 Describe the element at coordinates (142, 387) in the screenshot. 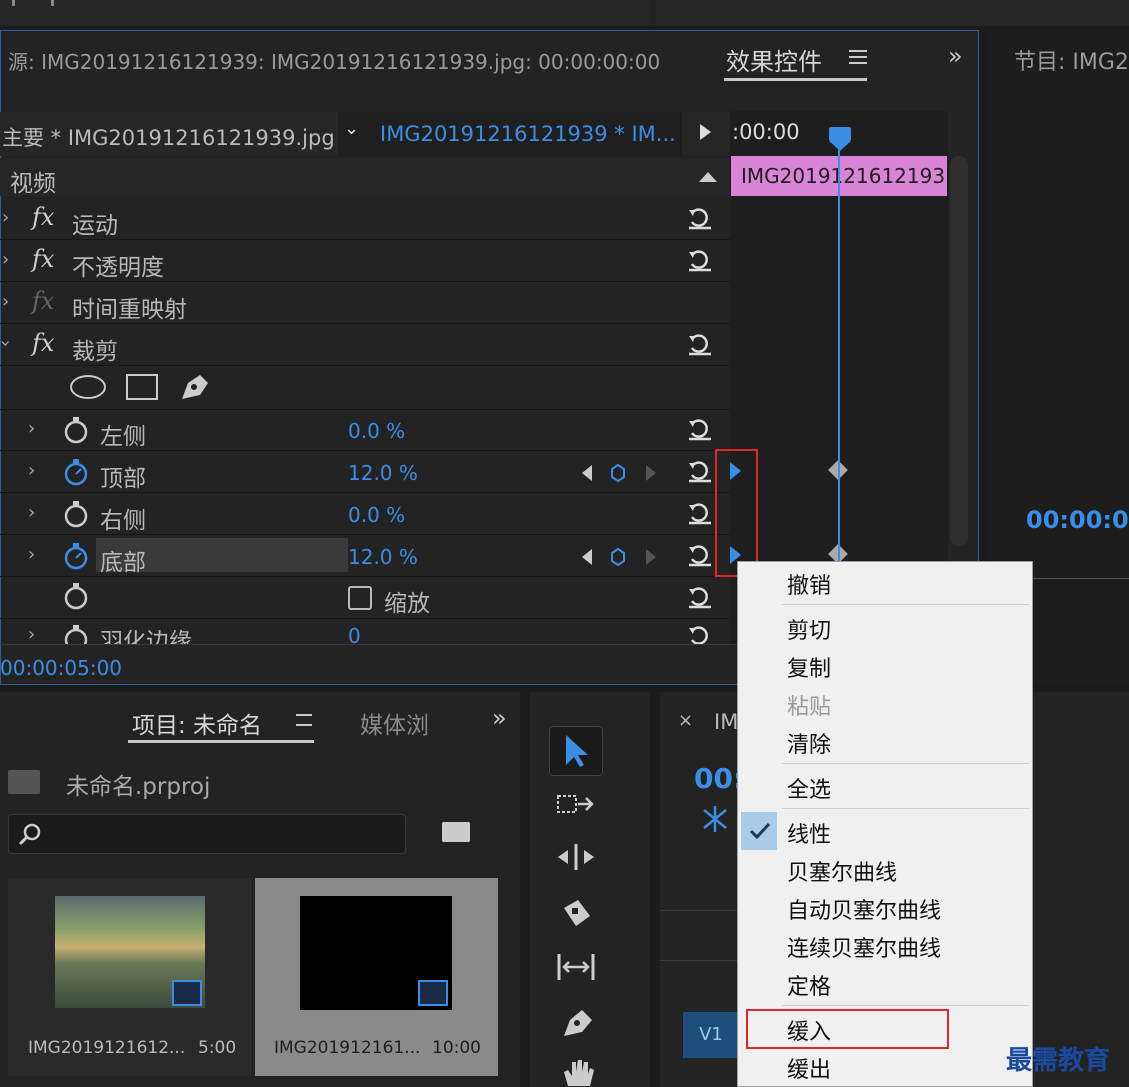

I see `rectangle-mask-icon` at that location.